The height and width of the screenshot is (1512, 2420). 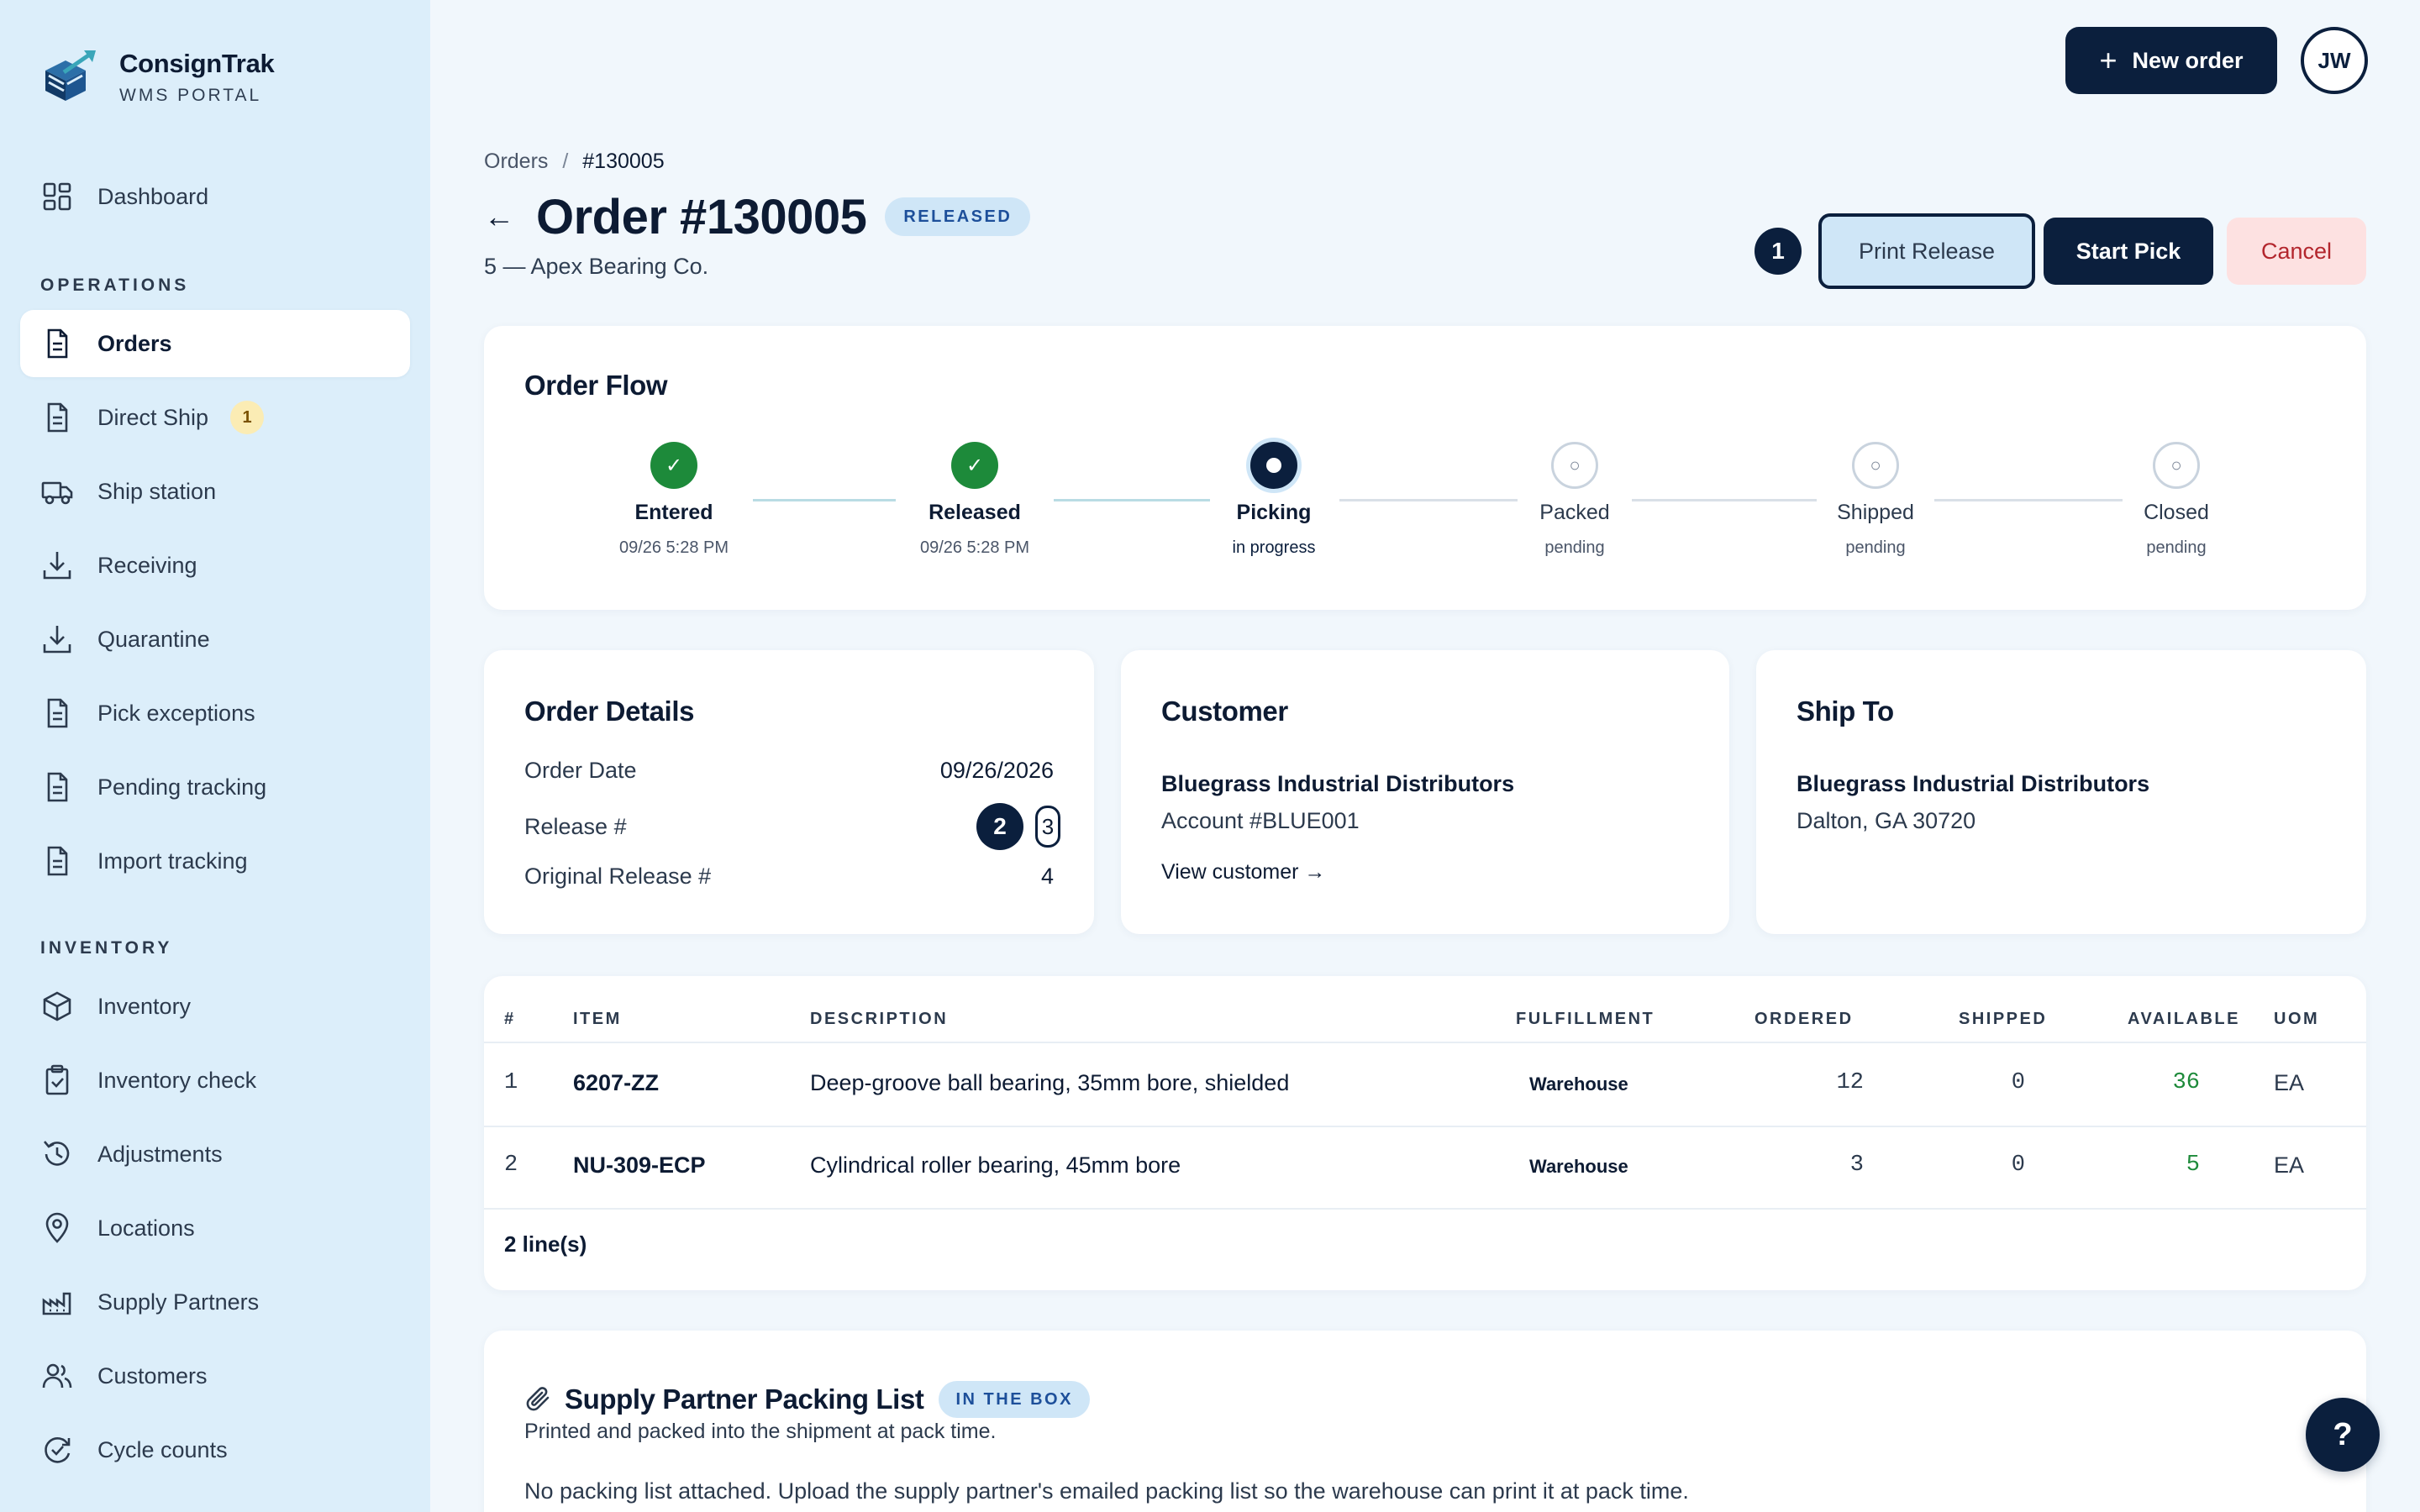 I want to click on clipboard-check-icon, so click(x=57, y=1079).